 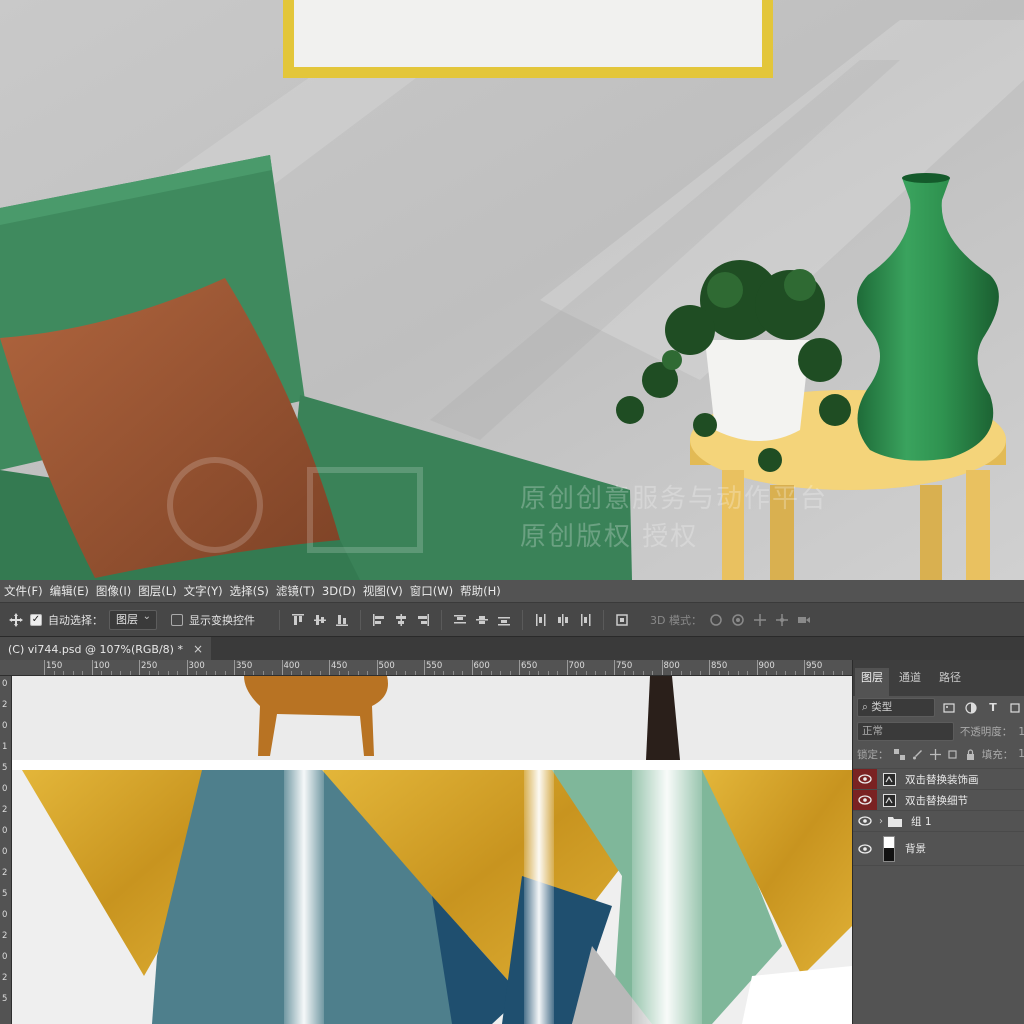 I want to click on ruler-label: 900, so click(x=766, y=666).